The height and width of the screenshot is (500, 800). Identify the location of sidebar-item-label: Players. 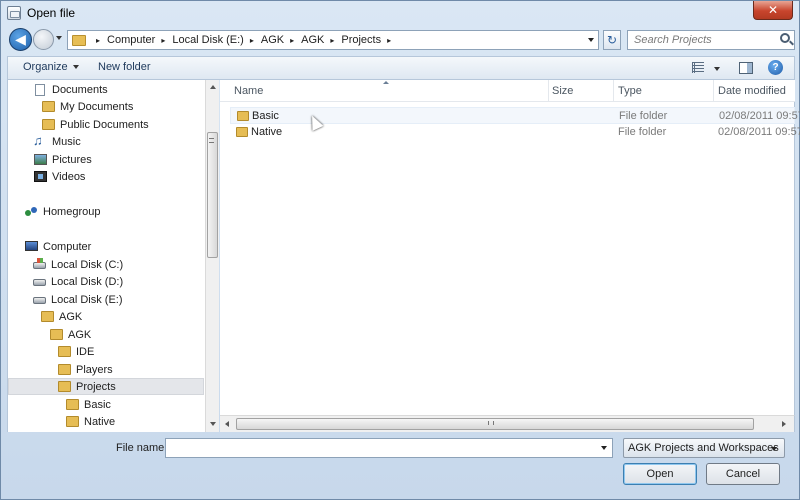
(94, 370).